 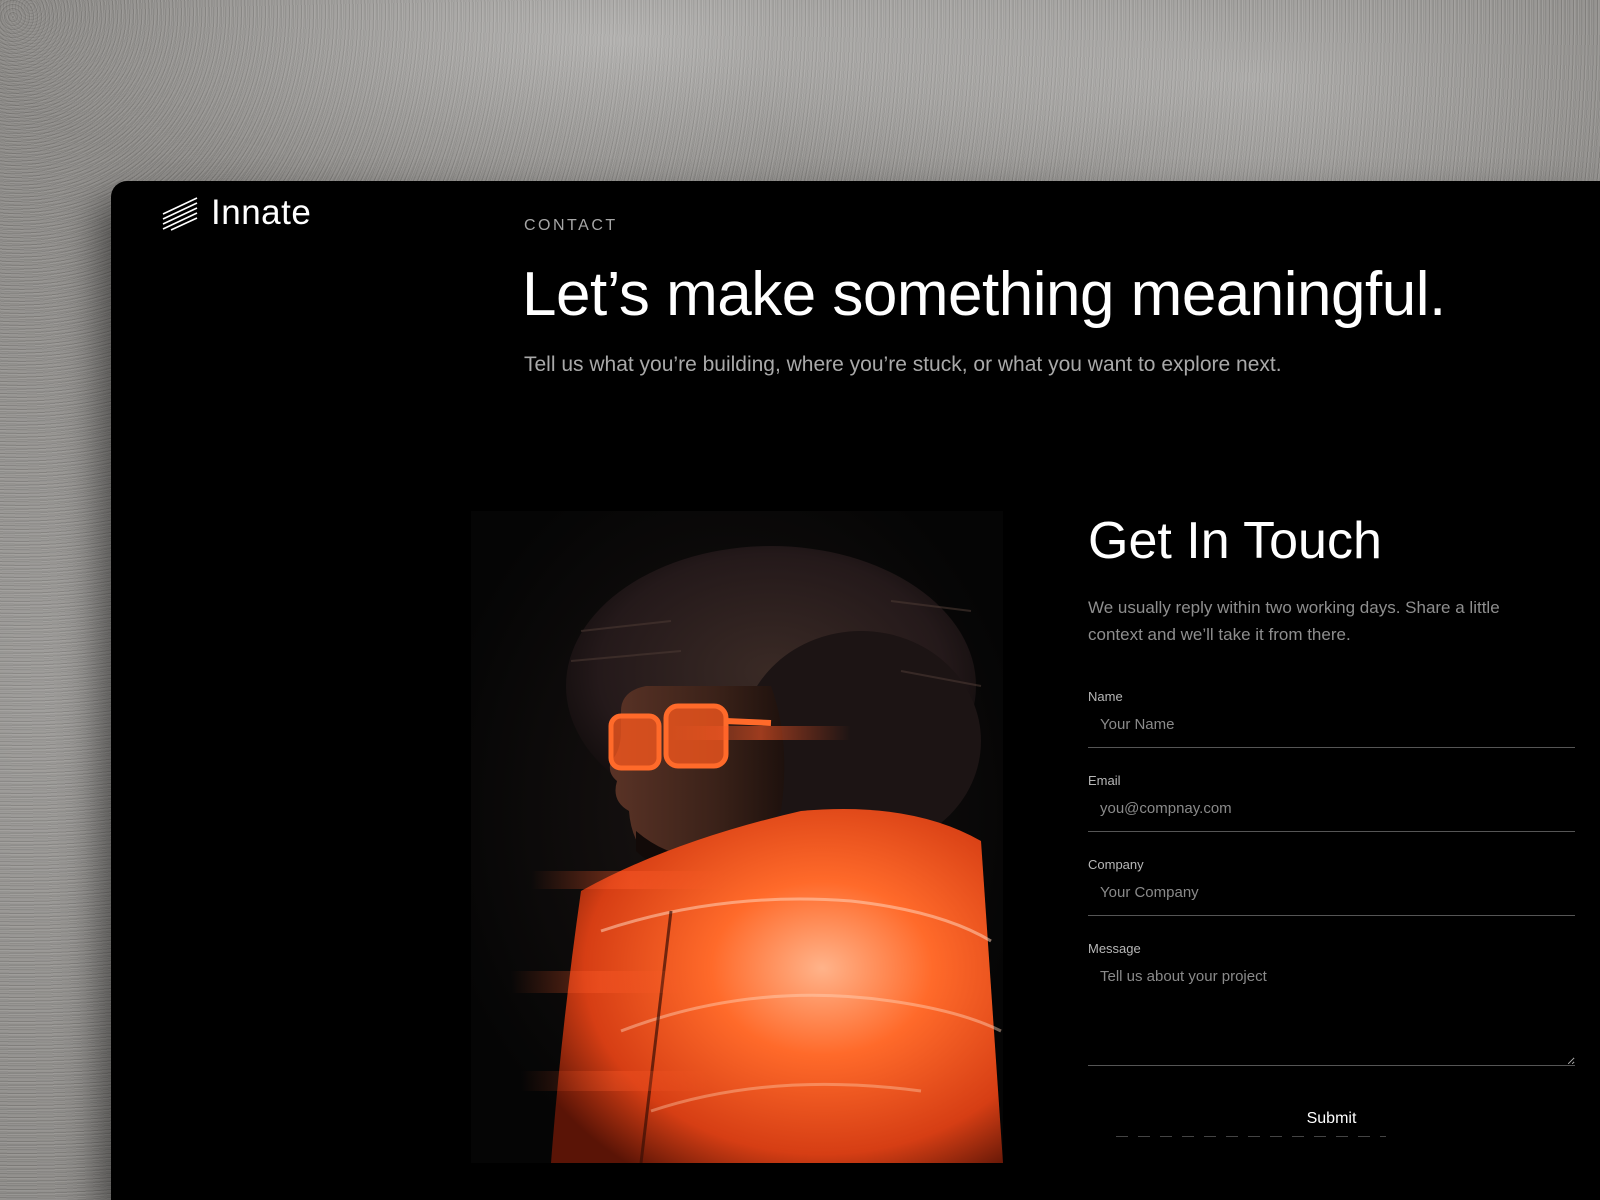 What do you see at coordinates (261, 212) in the screenshot?
I see `brand-name: Innate` at bounding box center [261, 212].